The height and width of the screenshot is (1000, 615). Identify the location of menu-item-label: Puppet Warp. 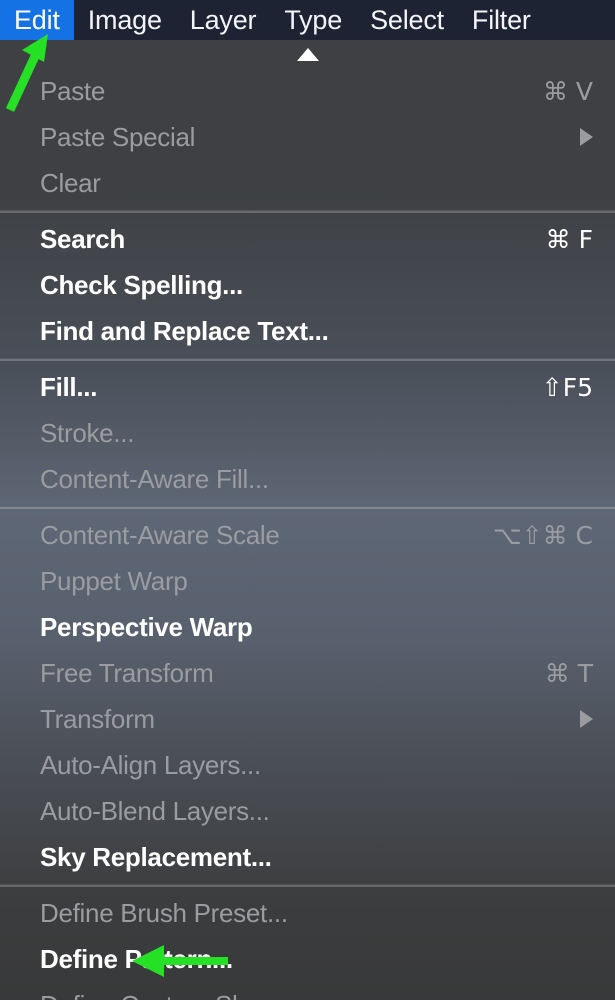
(114, 580).